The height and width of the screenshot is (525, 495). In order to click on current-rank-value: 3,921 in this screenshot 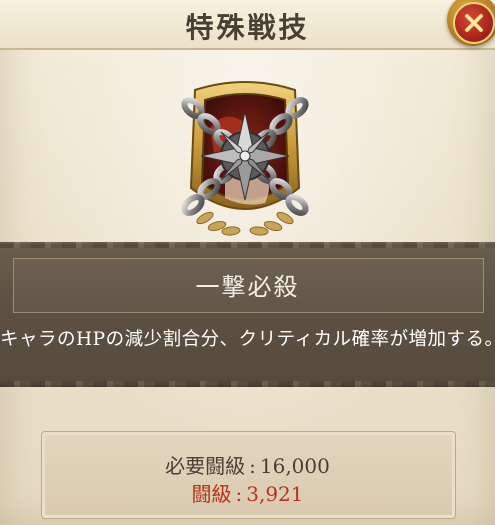, I will do `click(275, 494)`.